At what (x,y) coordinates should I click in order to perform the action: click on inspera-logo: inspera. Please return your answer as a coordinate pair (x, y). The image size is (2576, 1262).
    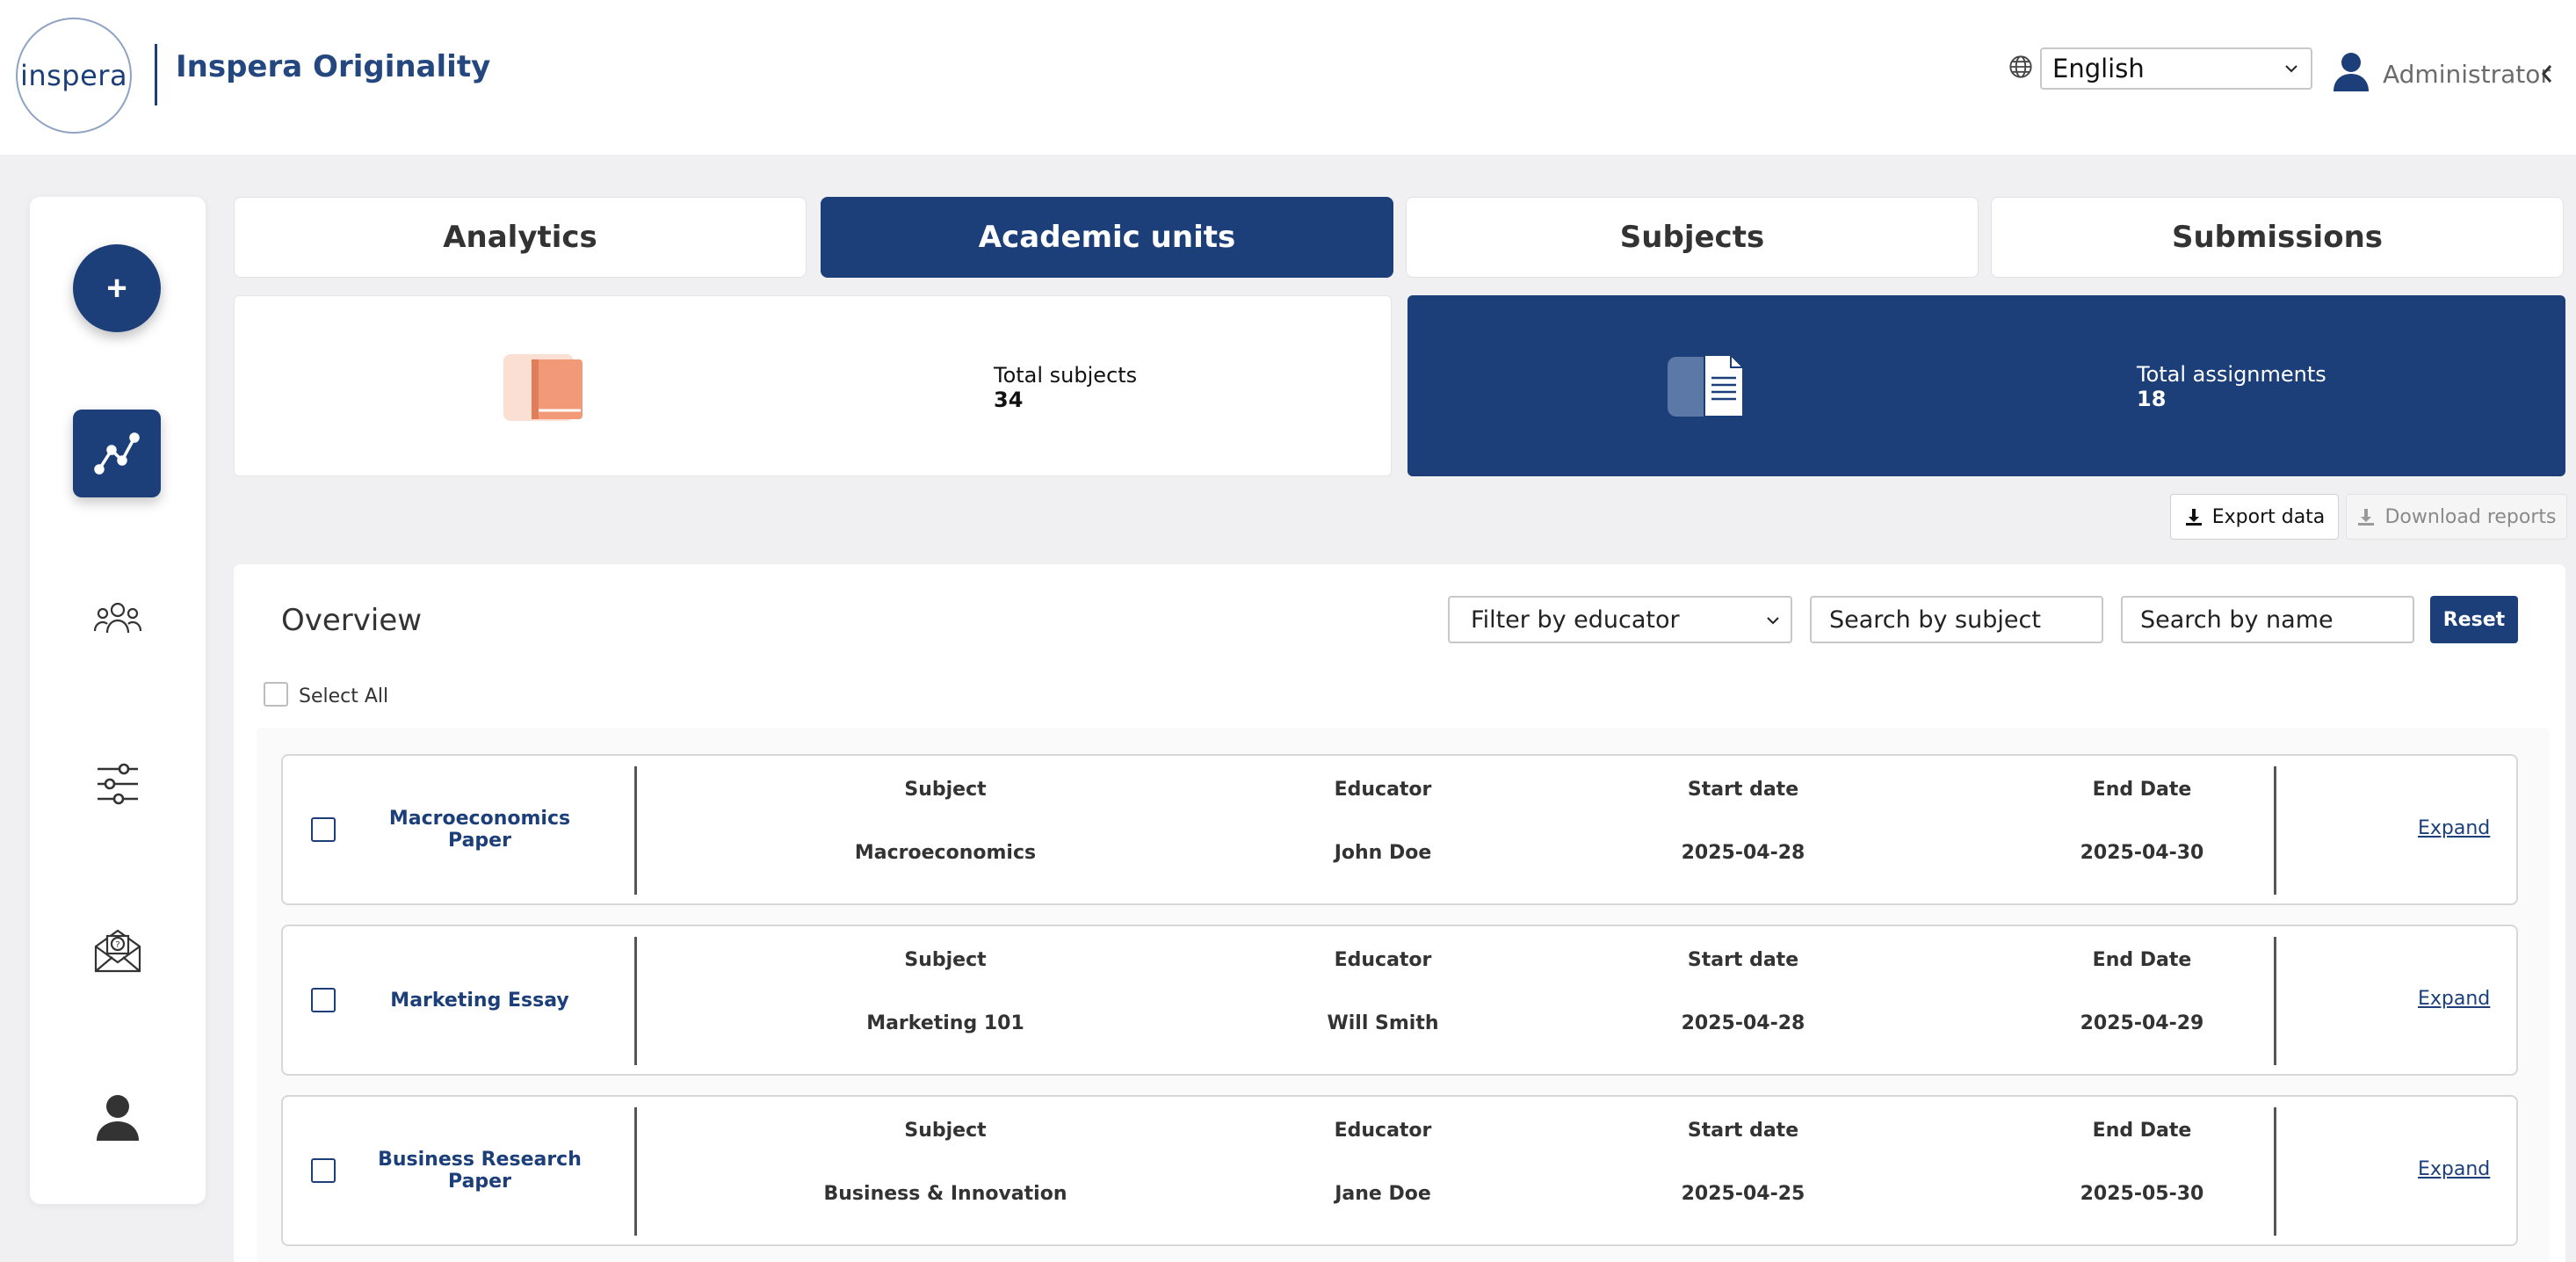
    Looking at the image, I should click on (74, 76).